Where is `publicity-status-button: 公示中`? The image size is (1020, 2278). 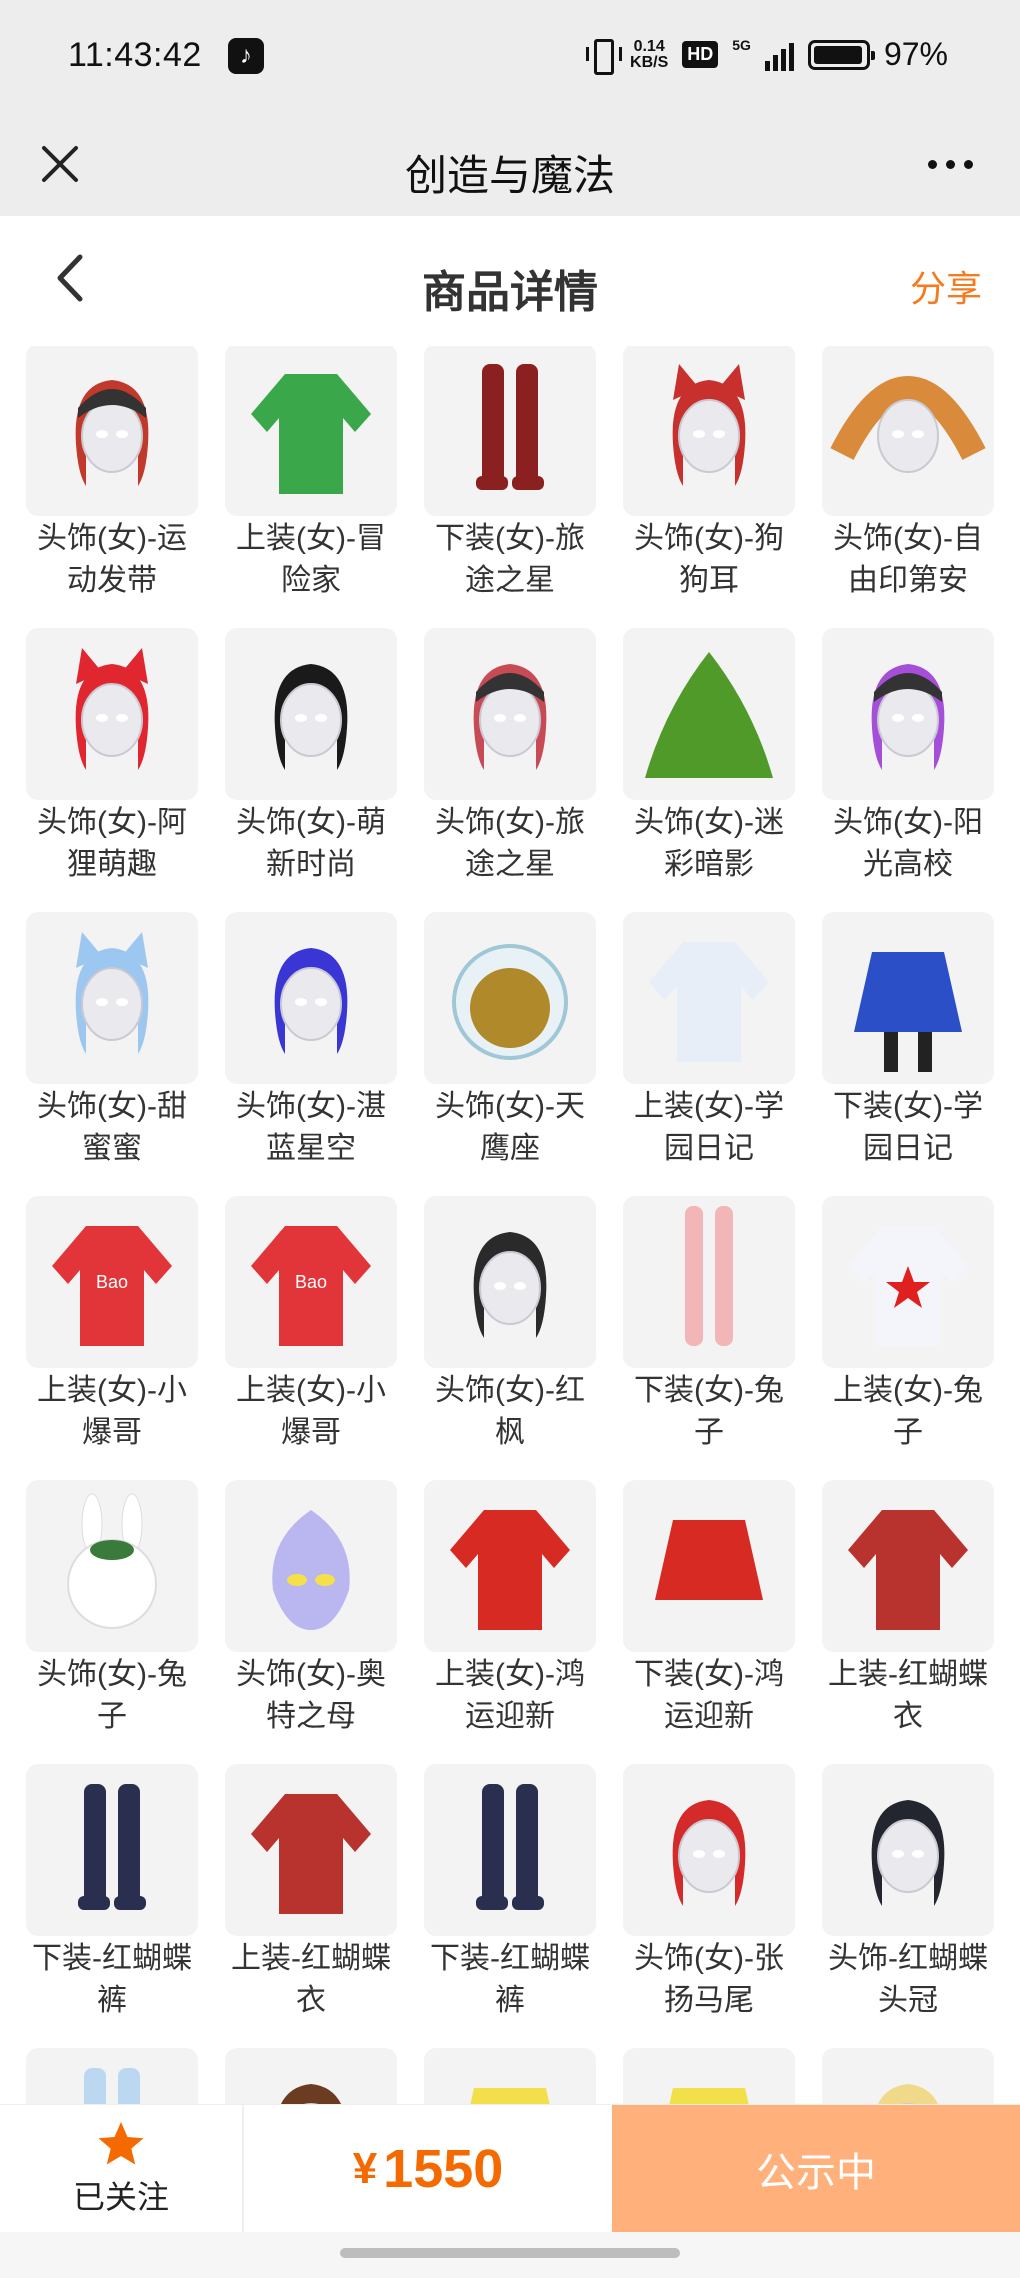 publicity-status-button: 公示中 is located at coordinates (816, 2169).